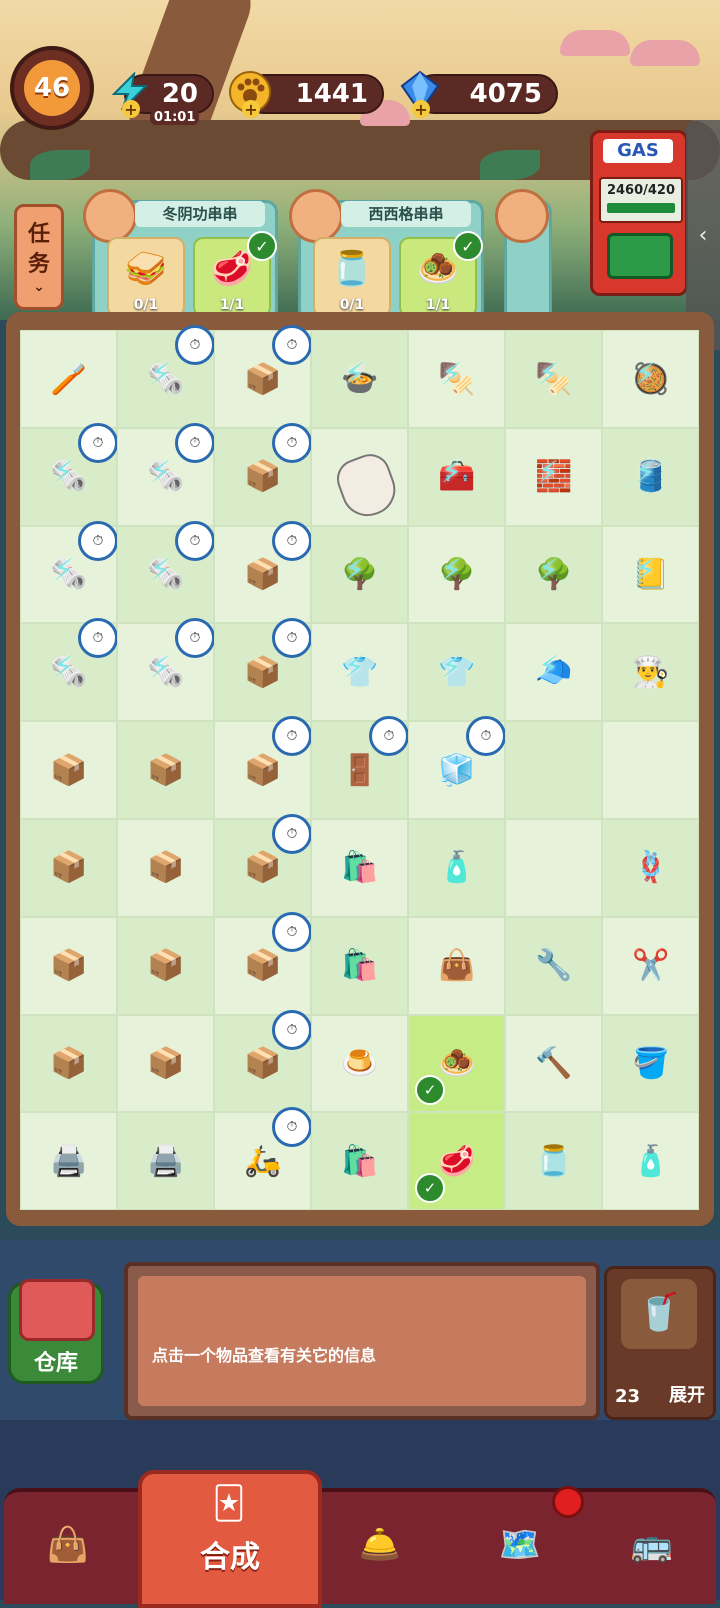 This screenshot has height=1608, width=720. I want to click on board-cell: 🔨, so click(553, 1063).